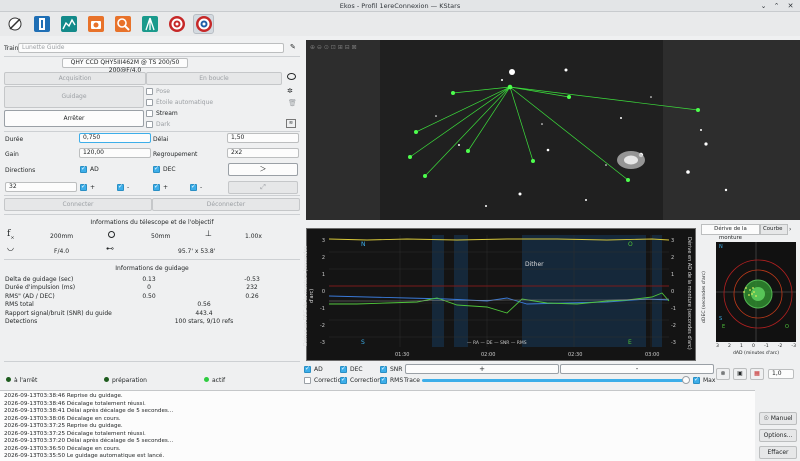 This screenshot has height=461, width=800. What do you see at coordinates (214, 78) in the screenshot?
I see `loop-button: En boucle` at bounding box center [214, 78].